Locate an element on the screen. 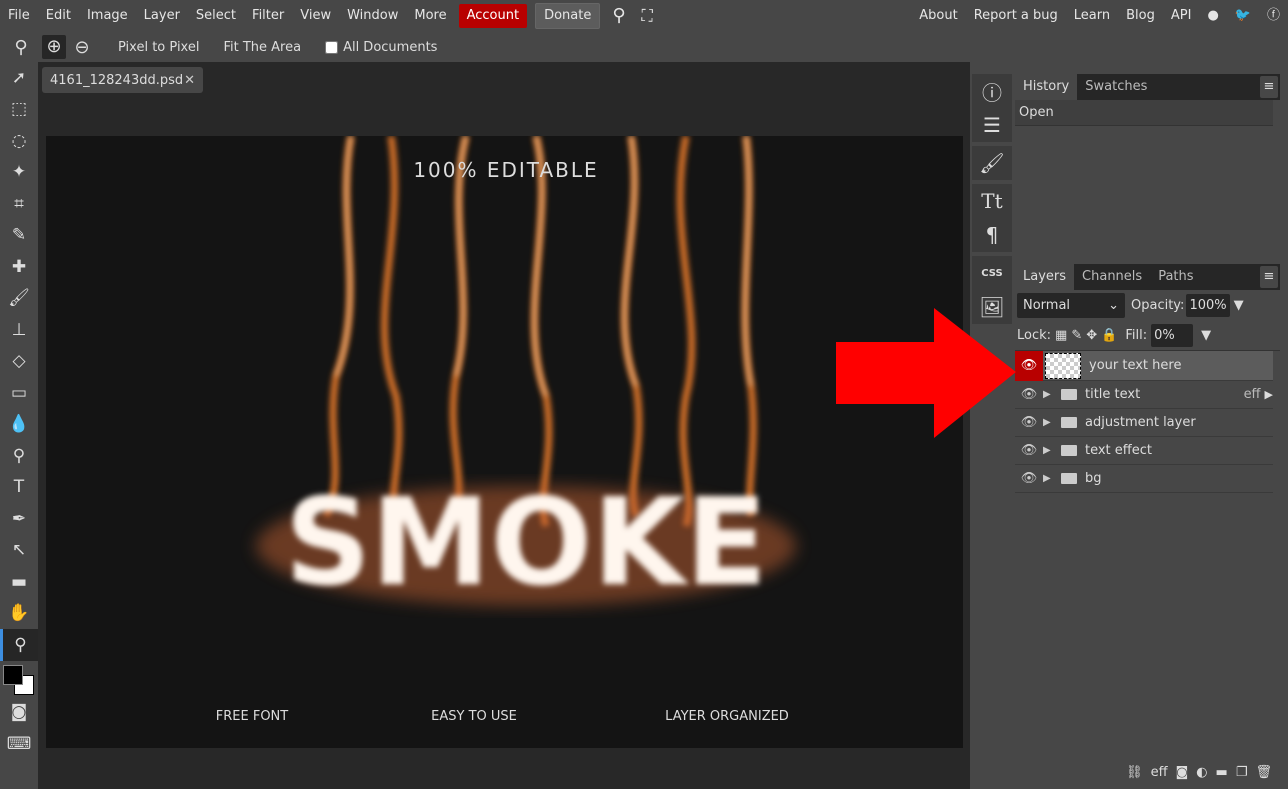  lock-all-icon: 🔒 is located at coordinates (1109, 335).